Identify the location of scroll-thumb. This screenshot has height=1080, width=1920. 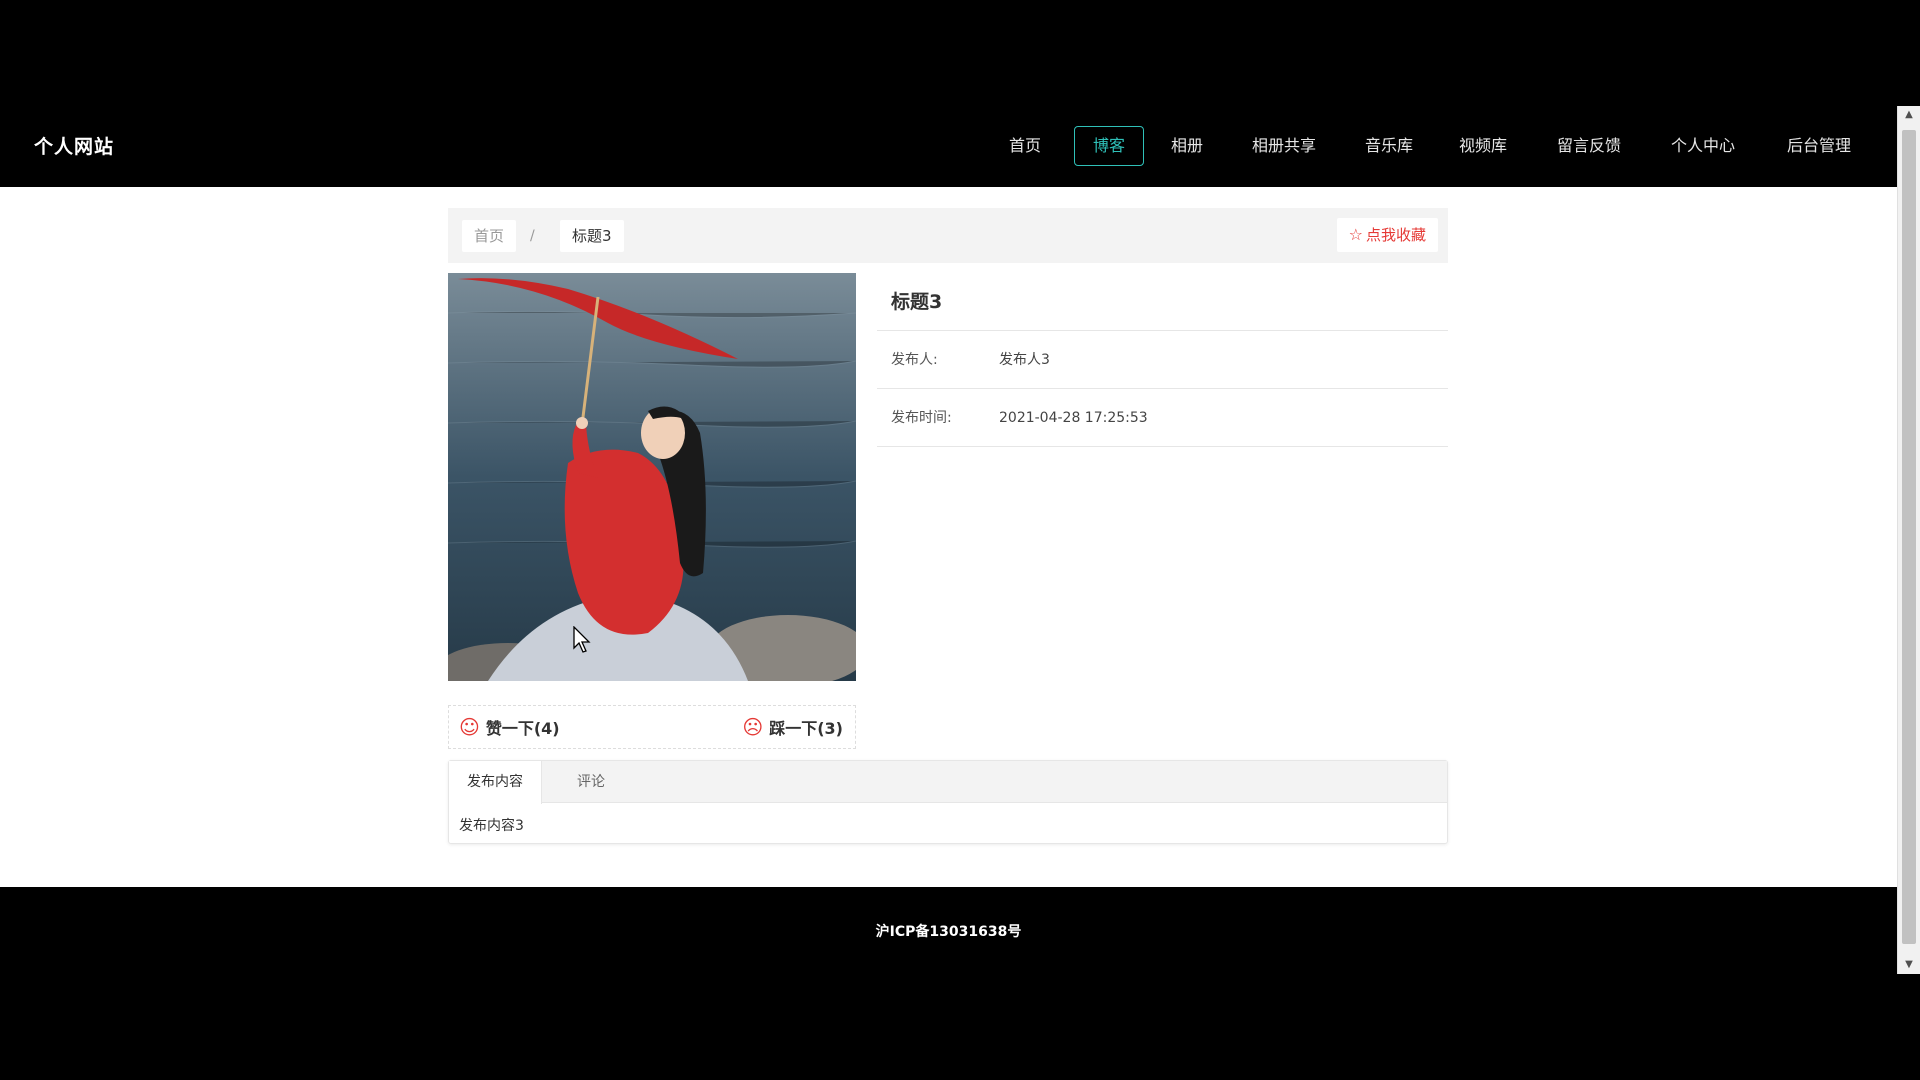
(1909, 537).